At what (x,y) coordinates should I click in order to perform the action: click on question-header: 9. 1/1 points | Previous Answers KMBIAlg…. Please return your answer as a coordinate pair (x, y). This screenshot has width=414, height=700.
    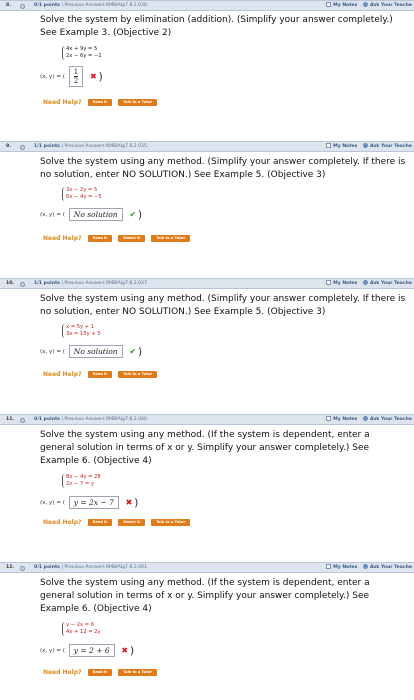
    Looking at the image, I should click on (207, 146).